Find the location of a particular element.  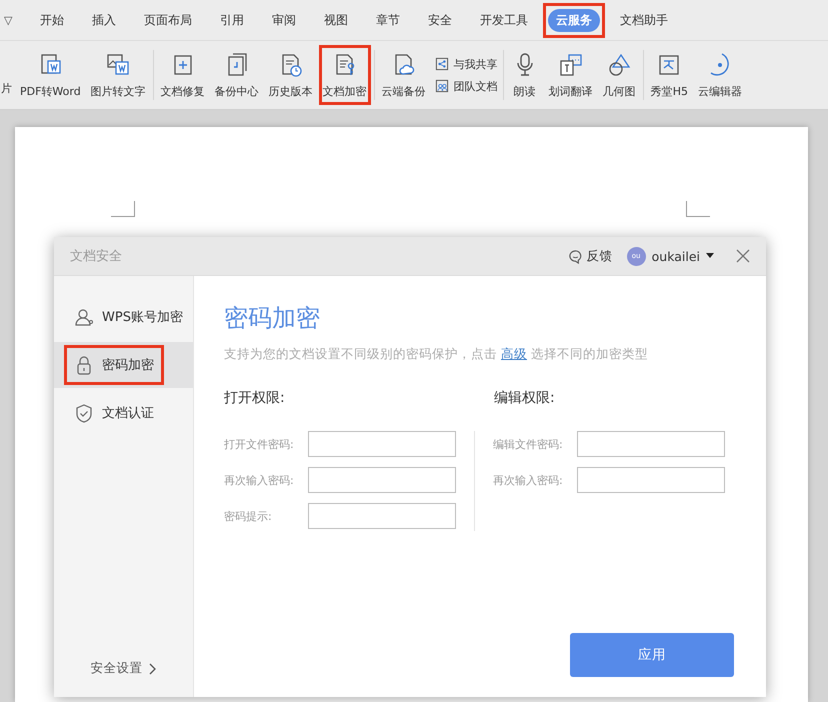

ribbon-button: 历史版本 is located at coordinates (291, 75).